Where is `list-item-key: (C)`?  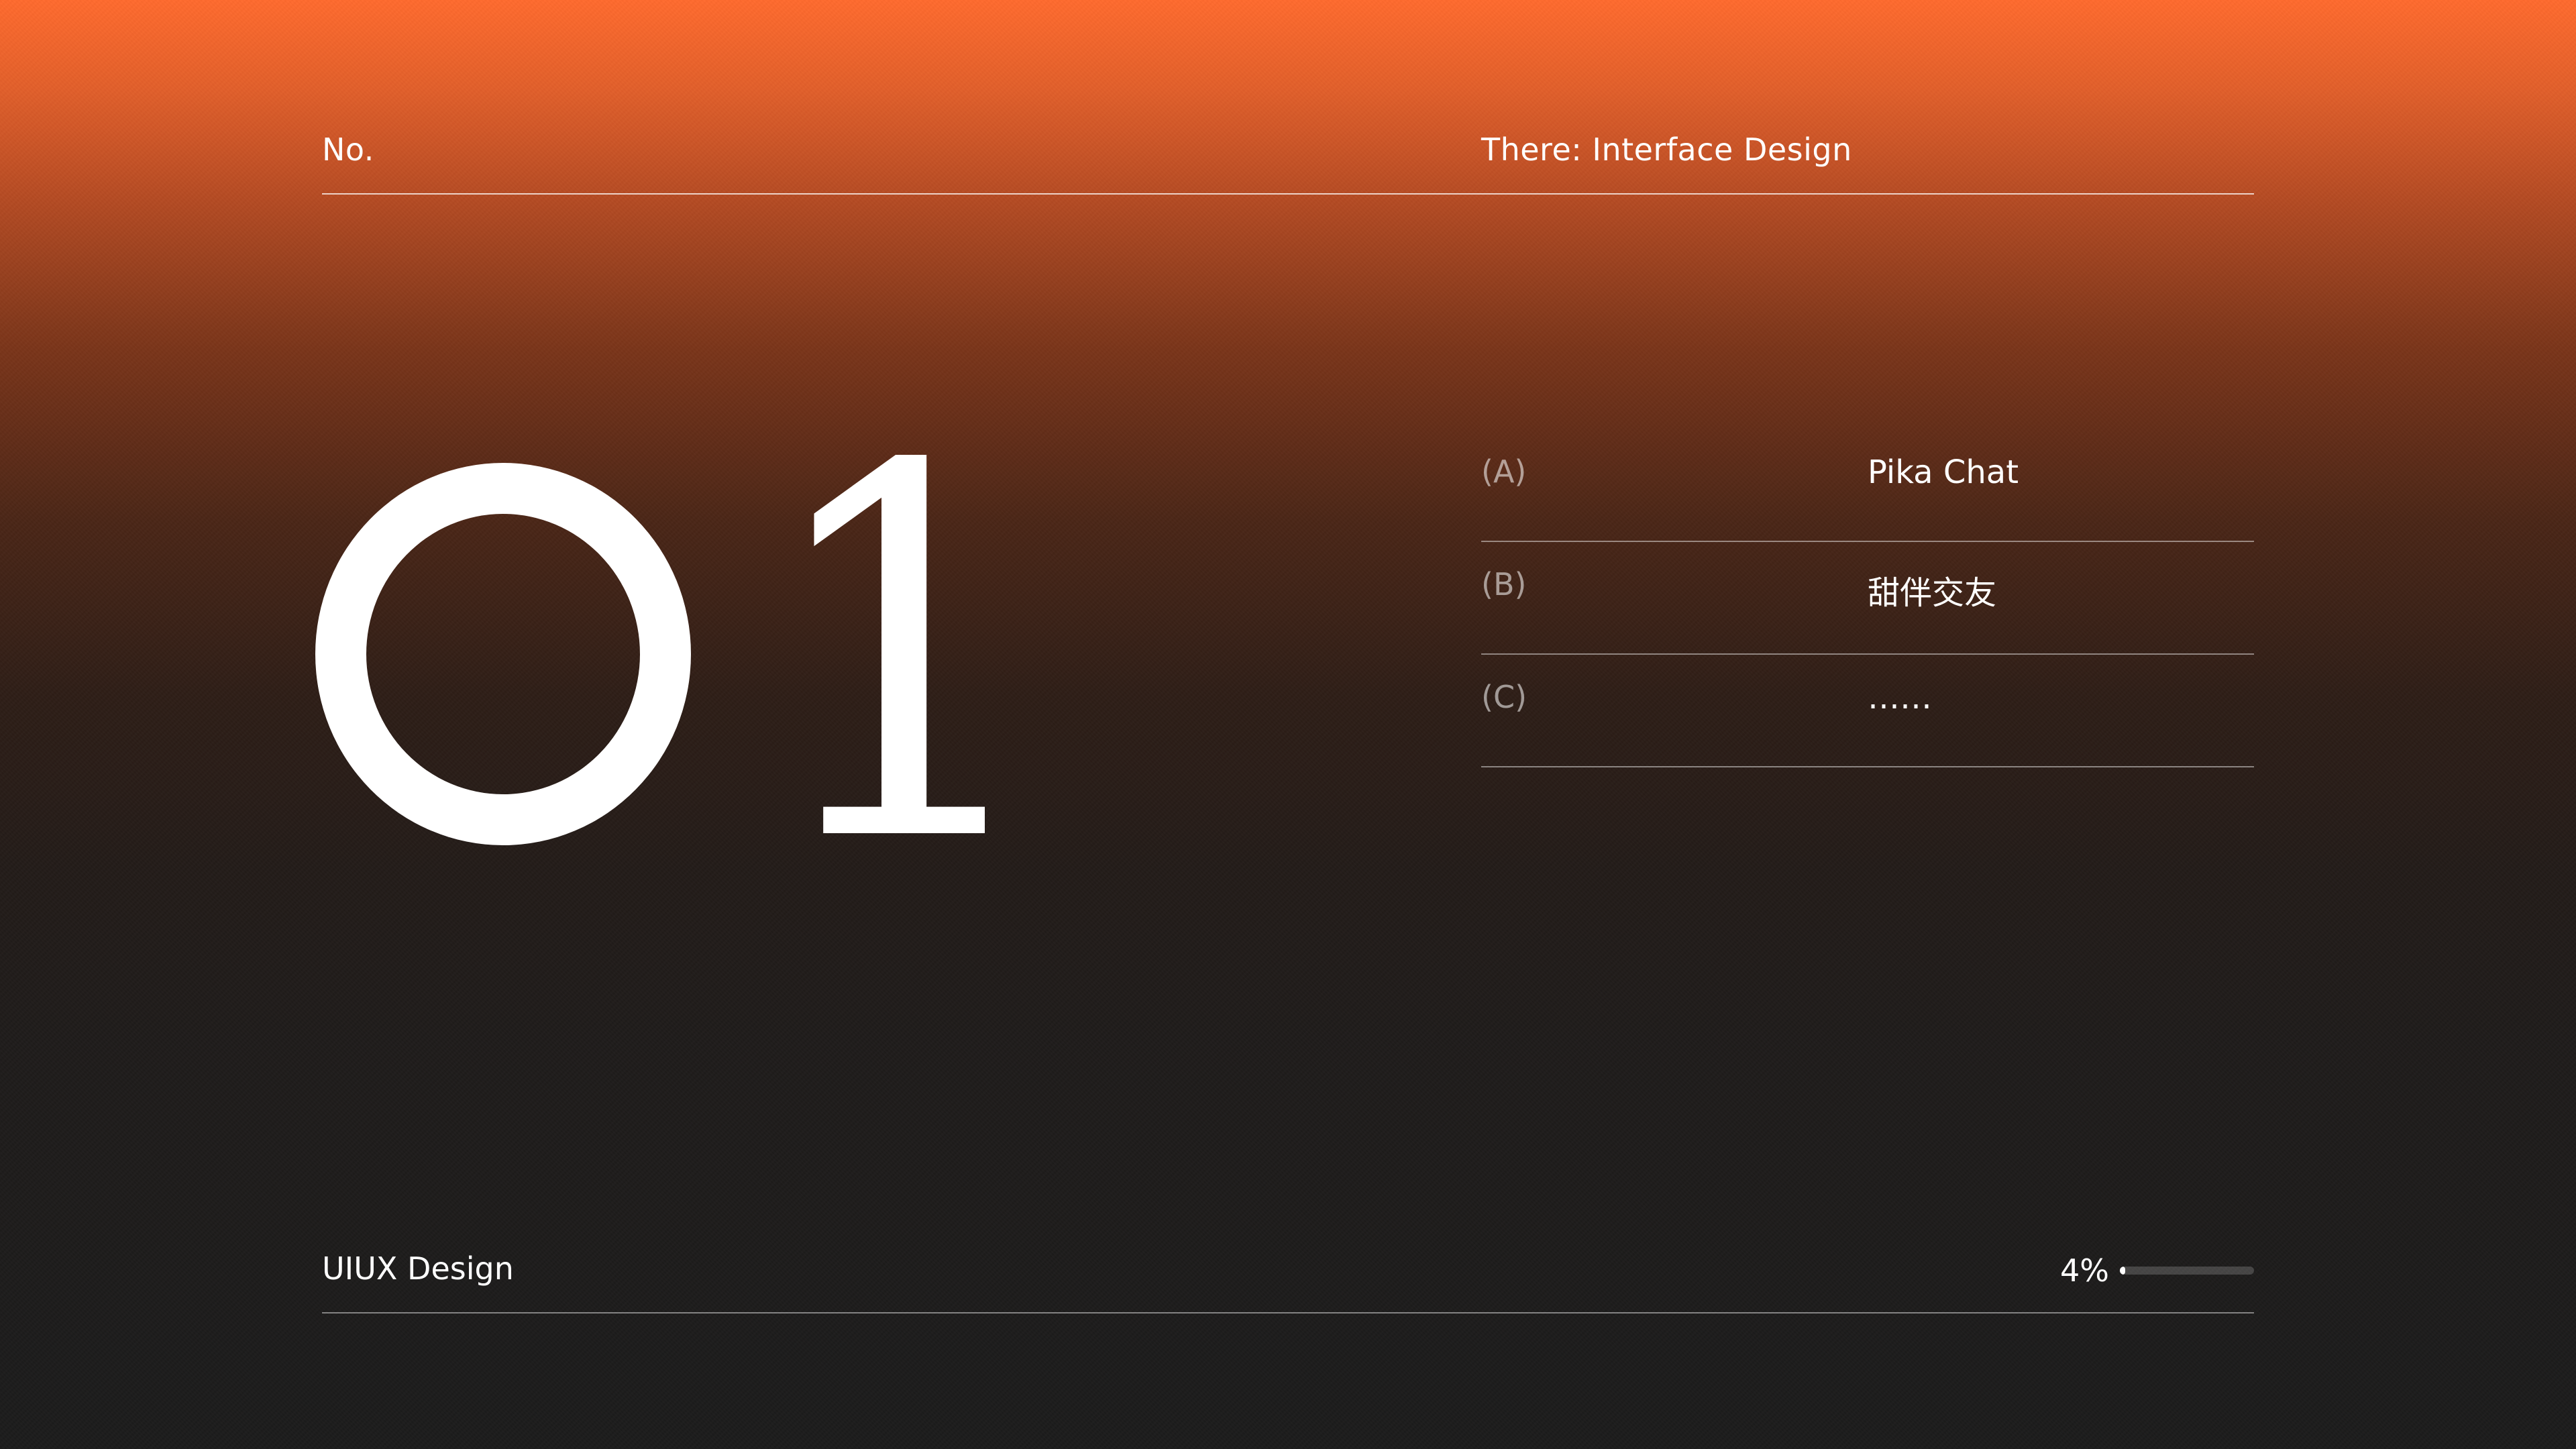
list-item-key: (C) is located at coordinates (1504, 697).